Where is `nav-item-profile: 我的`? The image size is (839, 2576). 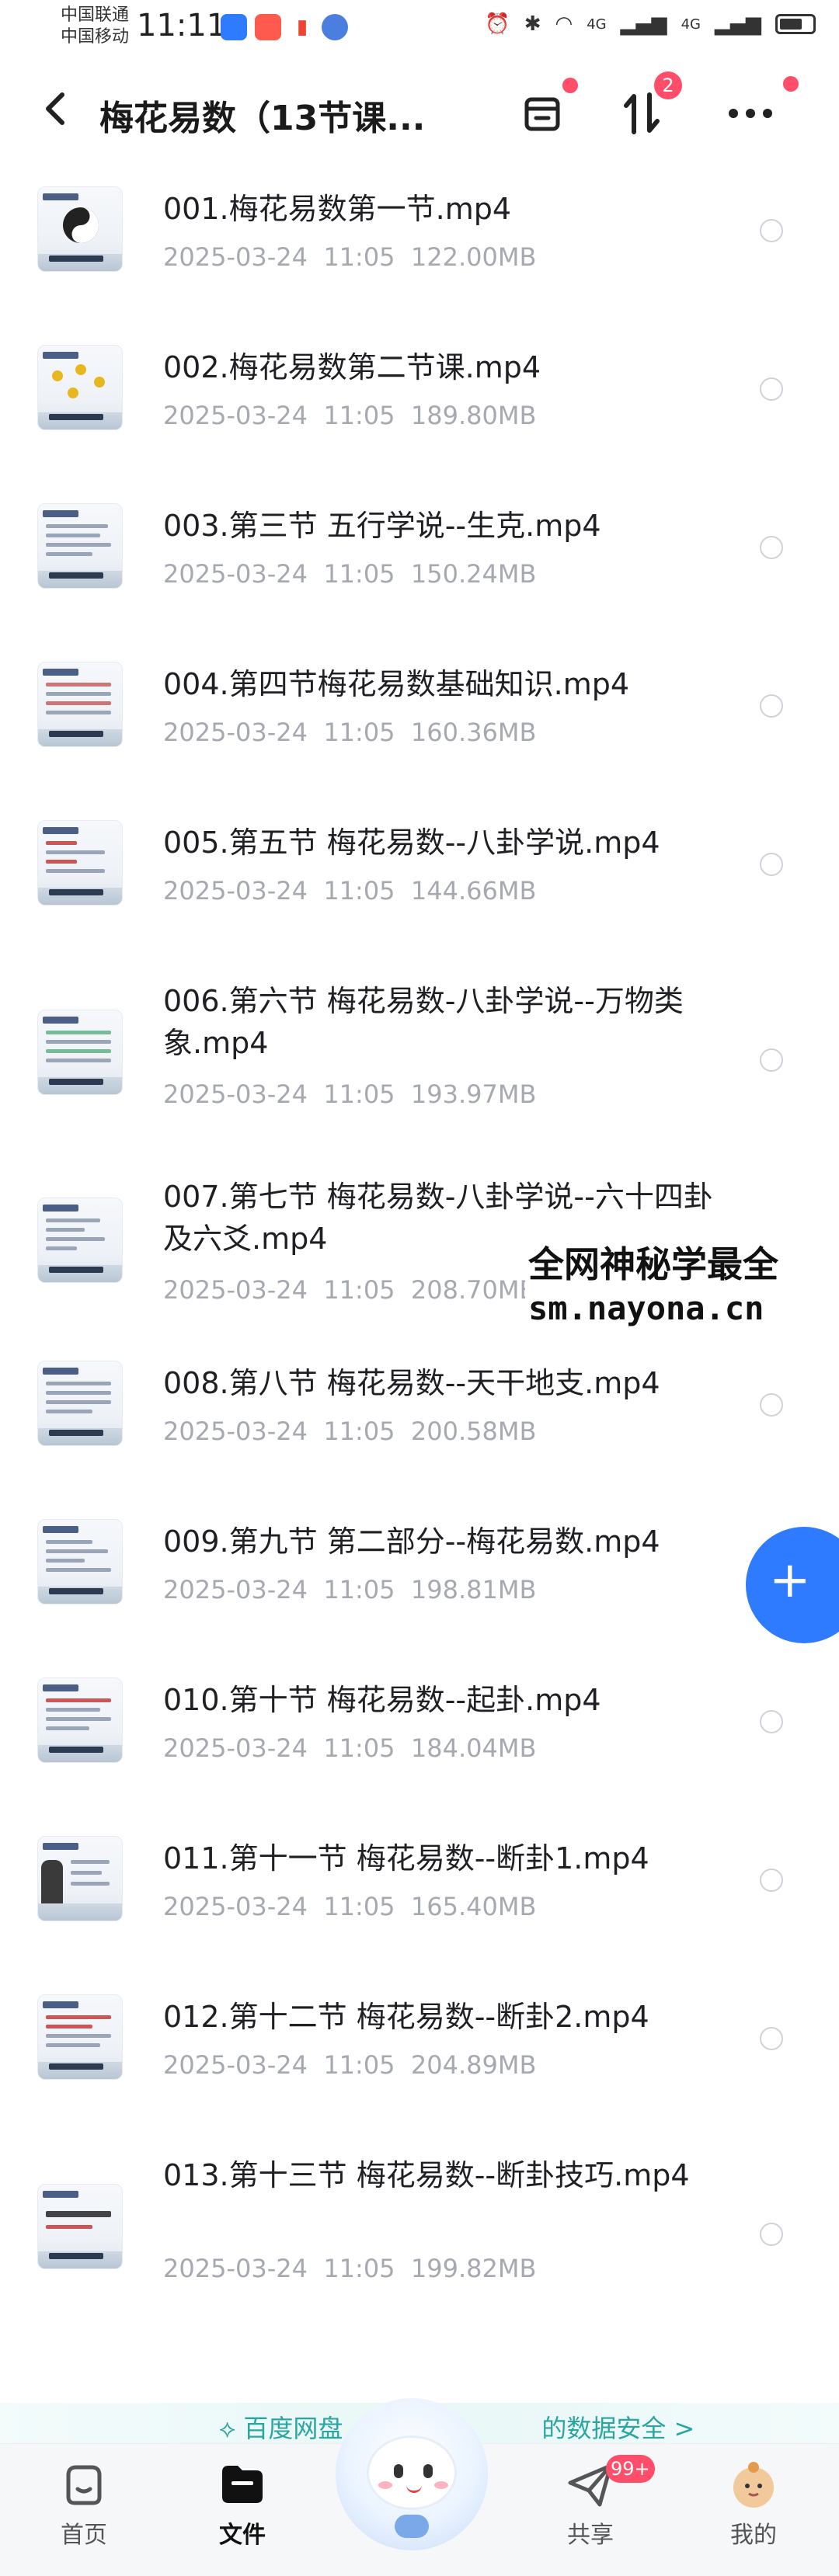
nav-item-profile: 我的 is located at coordinates (754, 2504).